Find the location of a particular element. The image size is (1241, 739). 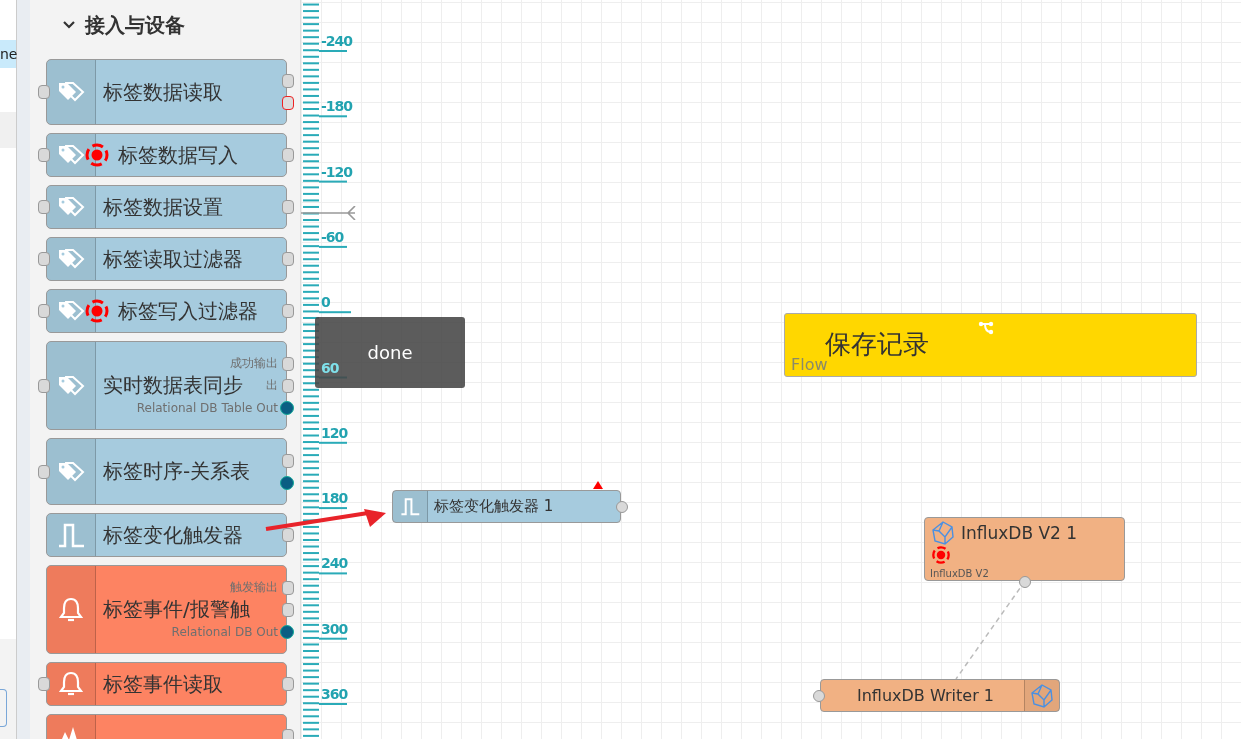

node-label: 实时数据表同步 is located at coordinates (173, 385).